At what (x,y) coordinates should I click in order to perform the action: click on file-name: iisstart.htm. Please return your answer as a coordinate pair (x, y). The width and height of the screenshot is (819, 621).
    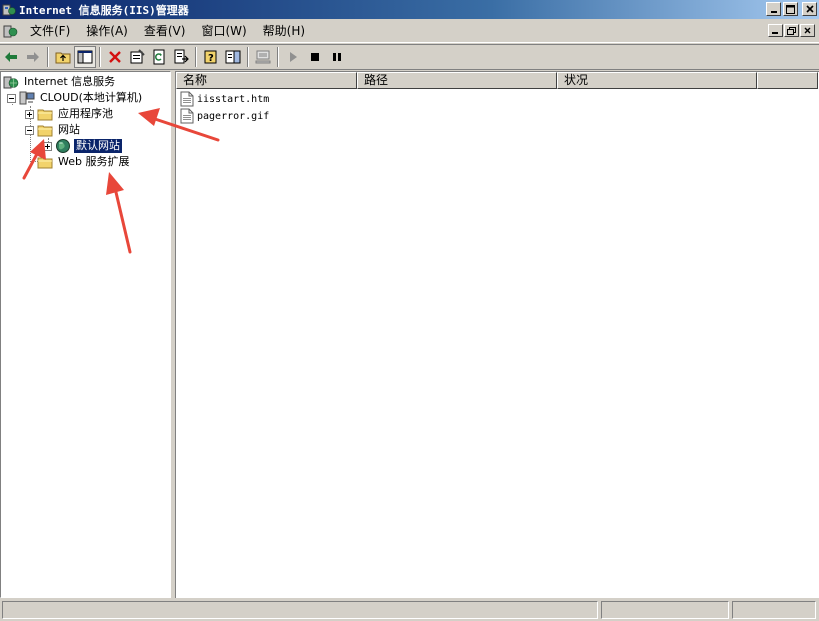
    Looking at the image, I should click on (233, 99).